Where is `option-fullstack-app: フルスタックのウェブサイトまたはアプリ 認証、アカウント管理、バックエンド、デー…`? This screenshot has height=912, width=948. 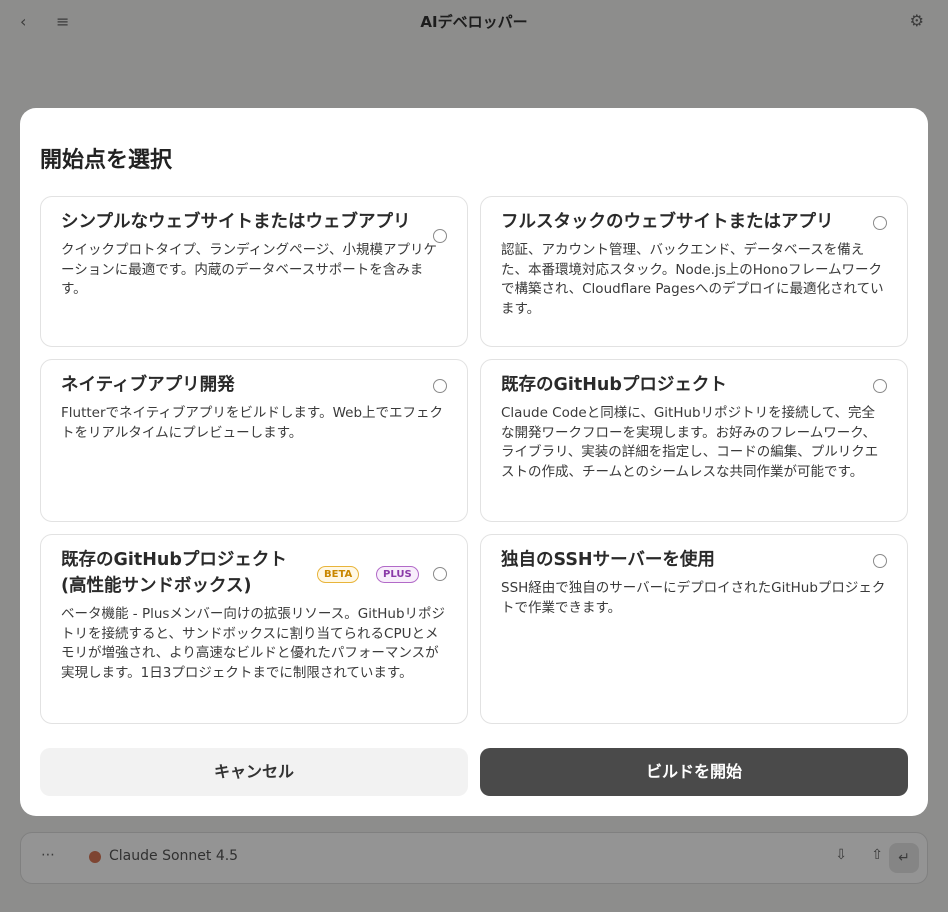
option-fullstack-app: フルスタックのウェブサイトまたはアプリ 認証、アカウント管理、バックエンド、デー… is located at coordinates (694, 271).